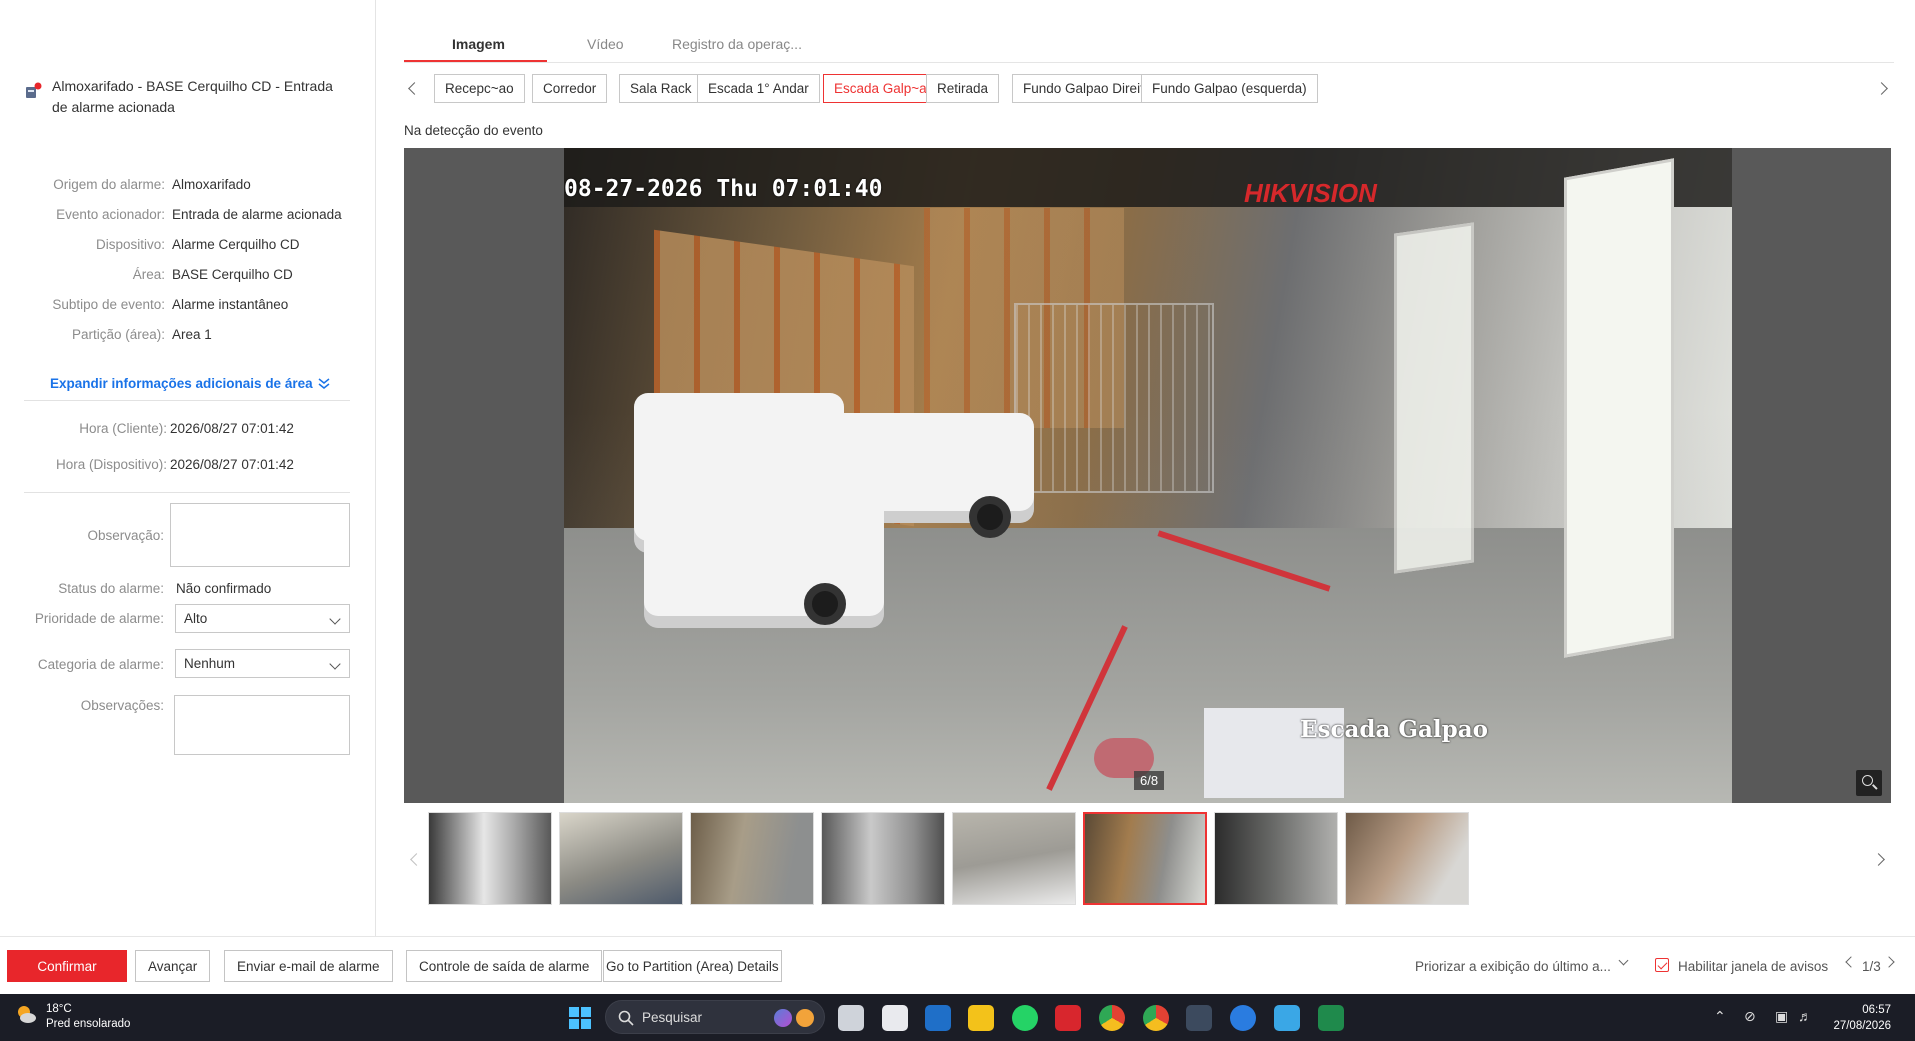 This screenshot has width=1915, height=1041. What do you see at coordinates (262, 618) in the screenshot?
I see `priority-select: Alto` at bounding box center [262, 618].